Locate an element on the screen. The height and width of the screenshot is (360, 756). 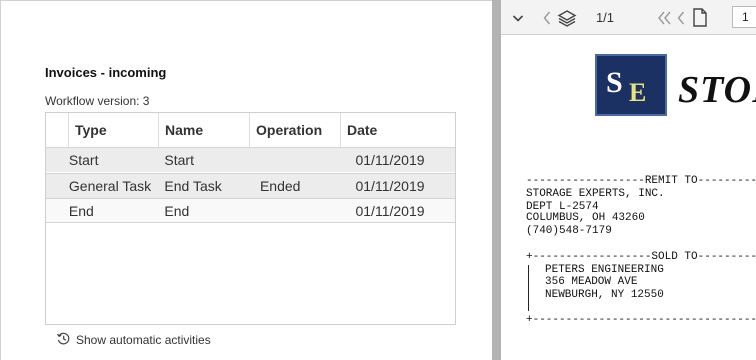
table-row: General Task End Task Ended 01/11/2019 is located at coordinates (250, 185).